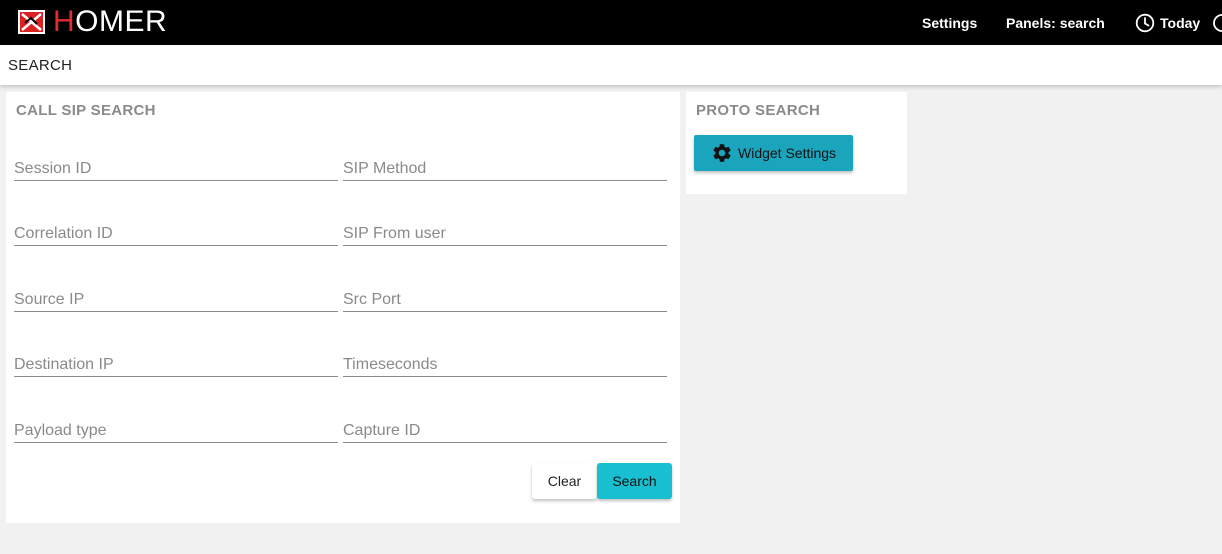  Describe the element at coordinates (611, 22) in the screenshot. I see `top-bar: HOMER Settings Panels: search Today` at that location.